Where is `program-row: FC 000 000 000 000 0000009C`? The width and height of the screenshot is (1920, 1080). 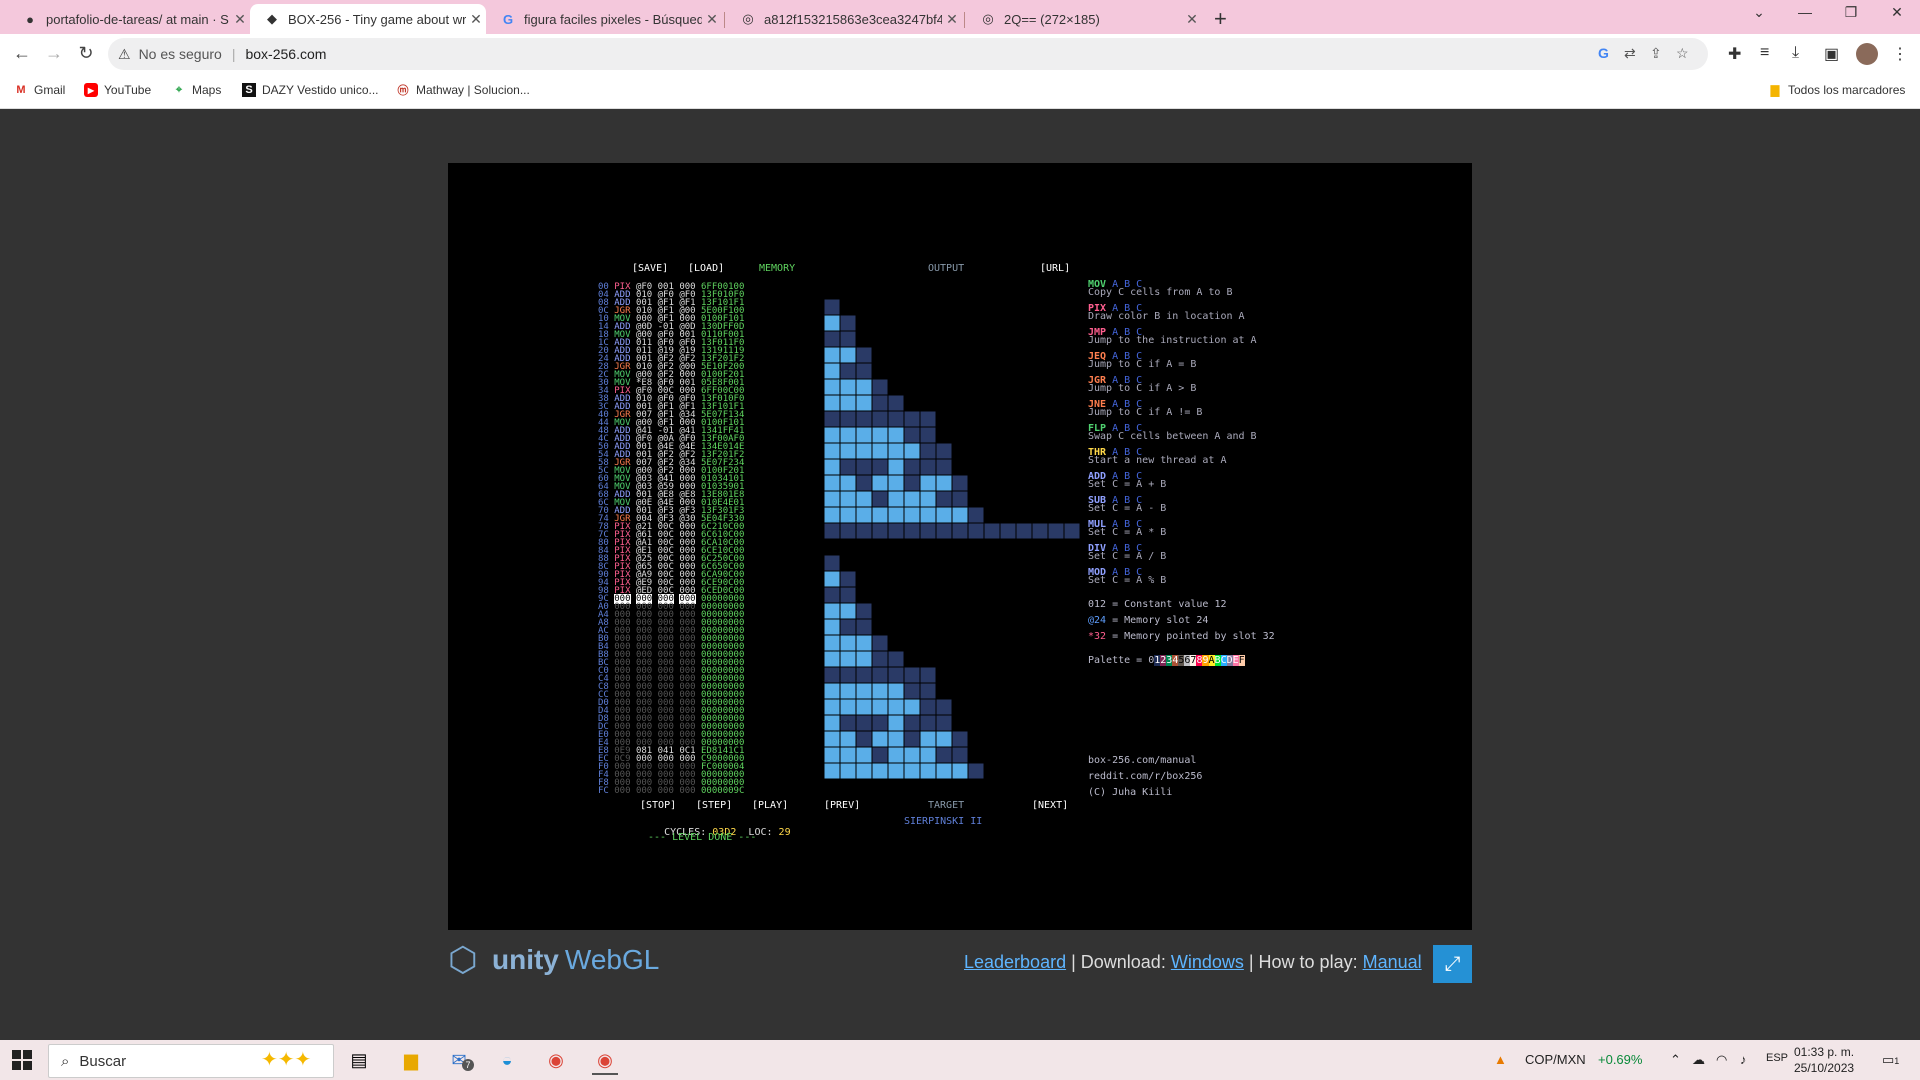 program-row: FC 000 000 000 000 0000009C is located at coordinates (671, 791).